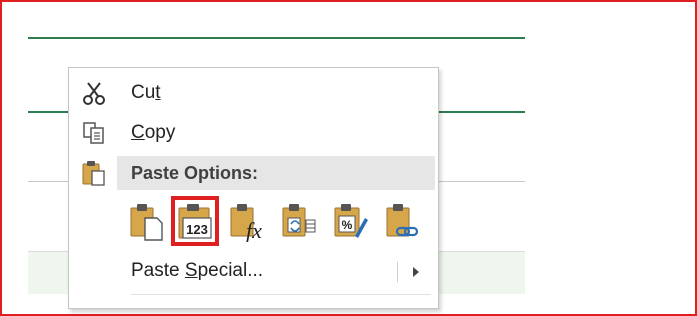 The height and width of the screenshot is (316, 697). I want to click on paste-formulas-icon: fx, so click(246, 223).